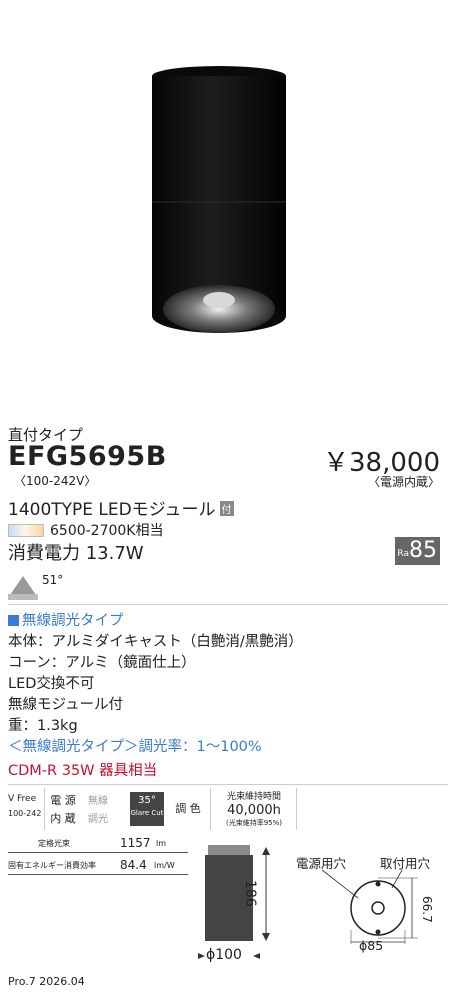 The width and height of the screenshot is (460, 993). What do you see at coordinates (161, 843) in the screenshot?
I see `flux-unit: lm` at bounding box center [161, 843].